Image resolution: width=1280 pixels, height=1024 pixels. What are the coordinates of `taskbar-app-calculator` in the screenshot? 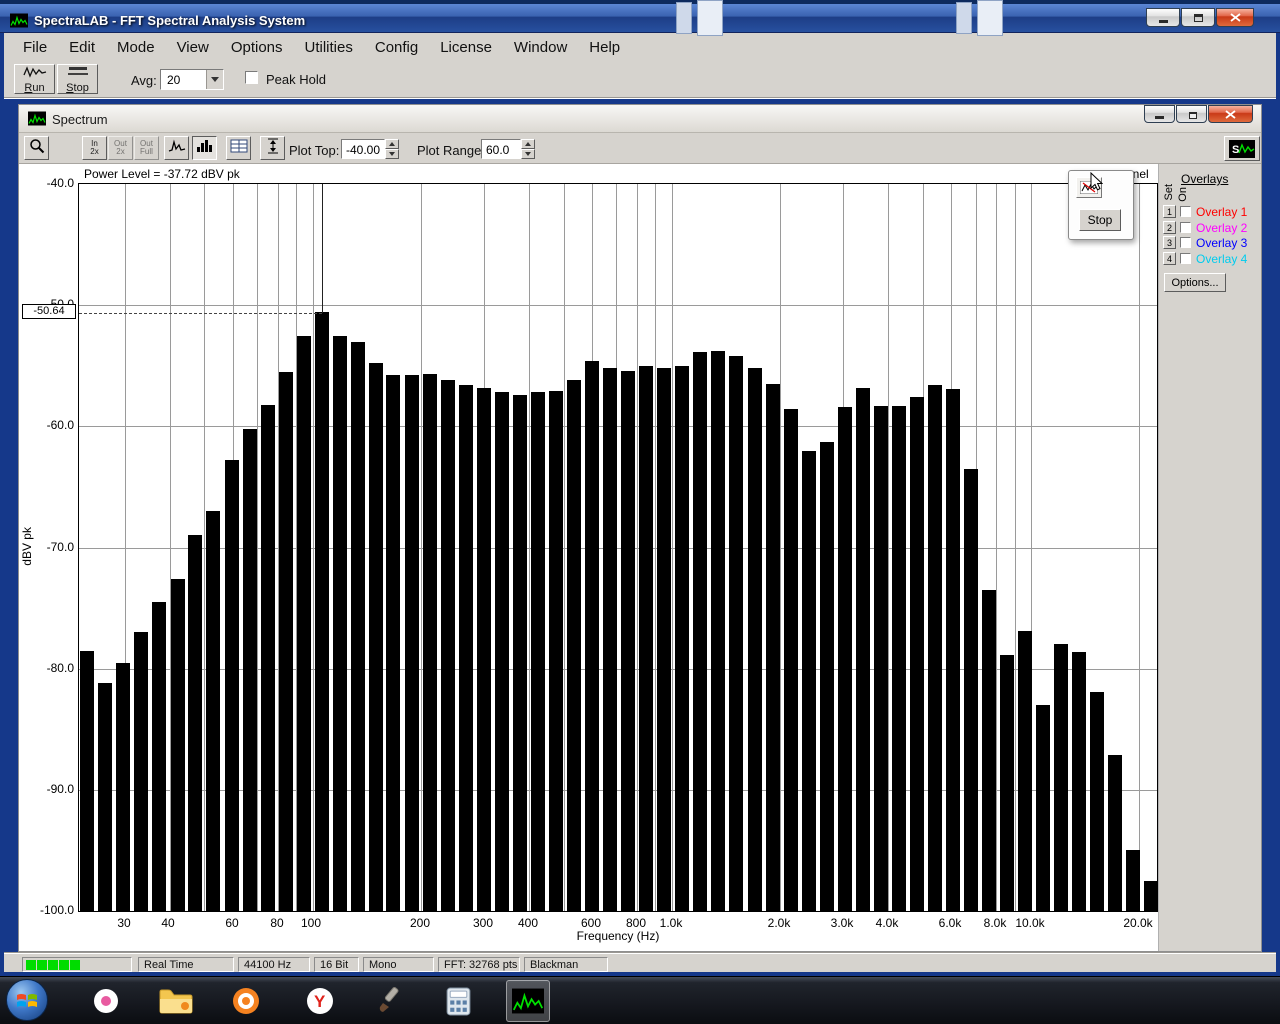 It's located at (458, 1001).